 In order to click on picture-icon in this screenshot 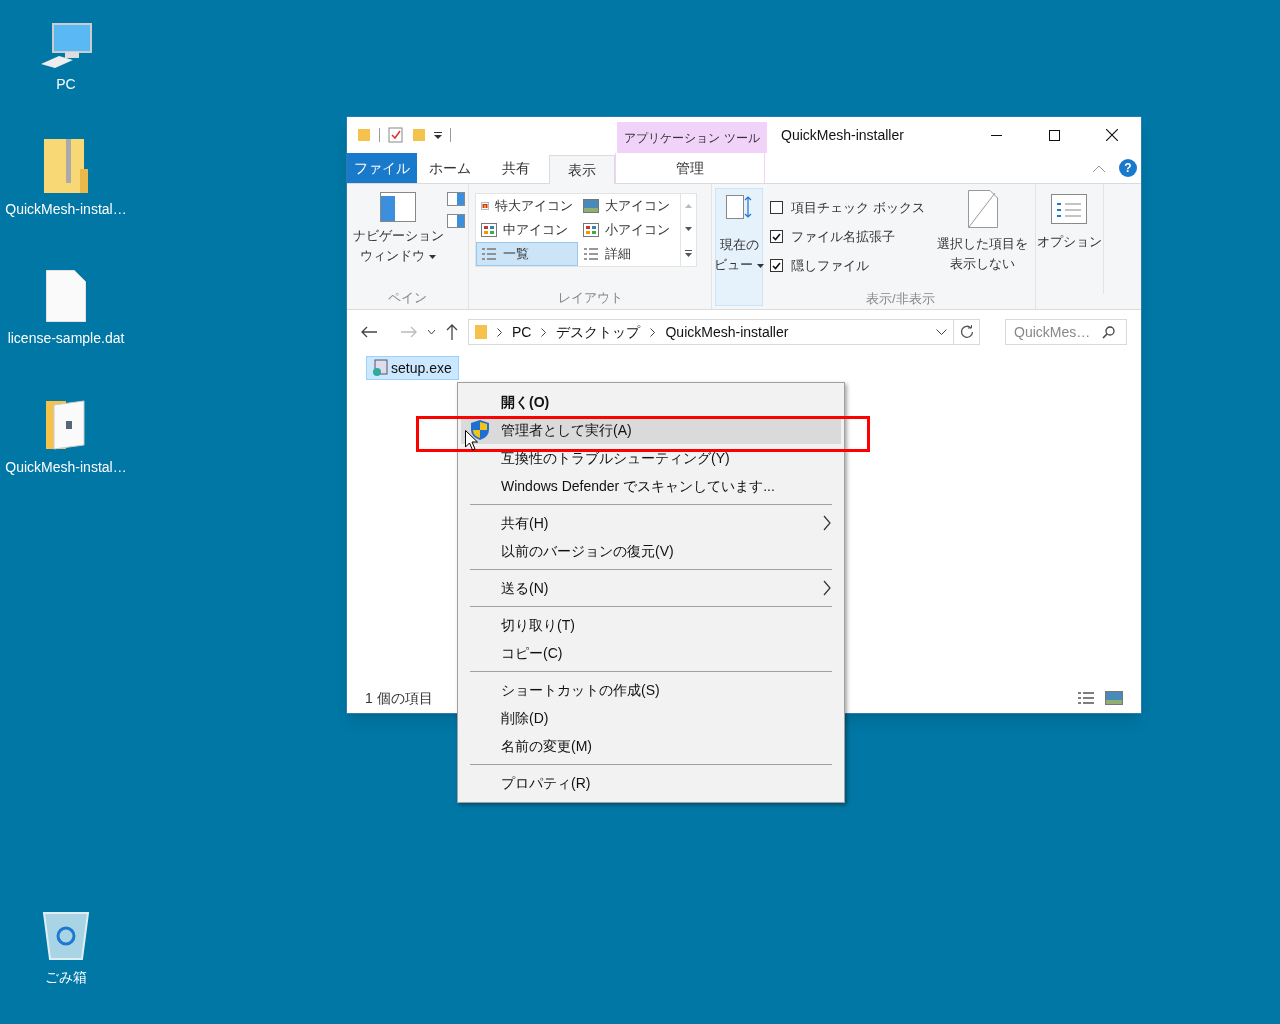, I will do `click(485, 206)`.